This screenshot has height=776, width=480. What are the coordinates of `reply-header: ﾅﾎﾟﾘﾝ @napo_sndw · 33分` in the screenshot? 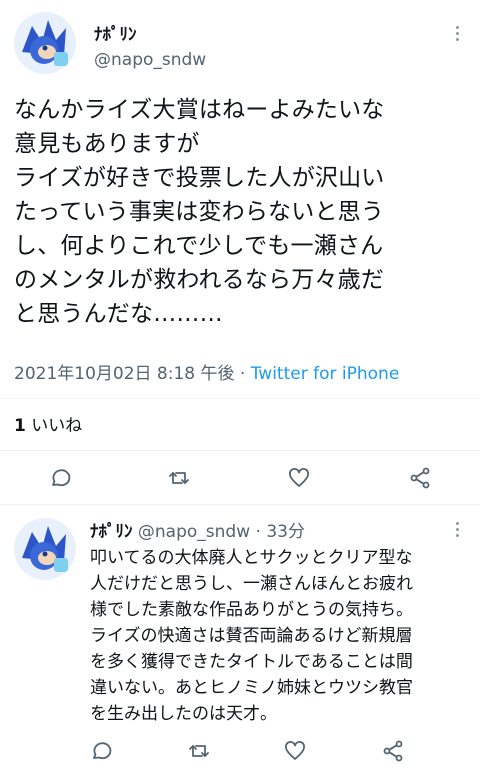 It's located at (197, 529).